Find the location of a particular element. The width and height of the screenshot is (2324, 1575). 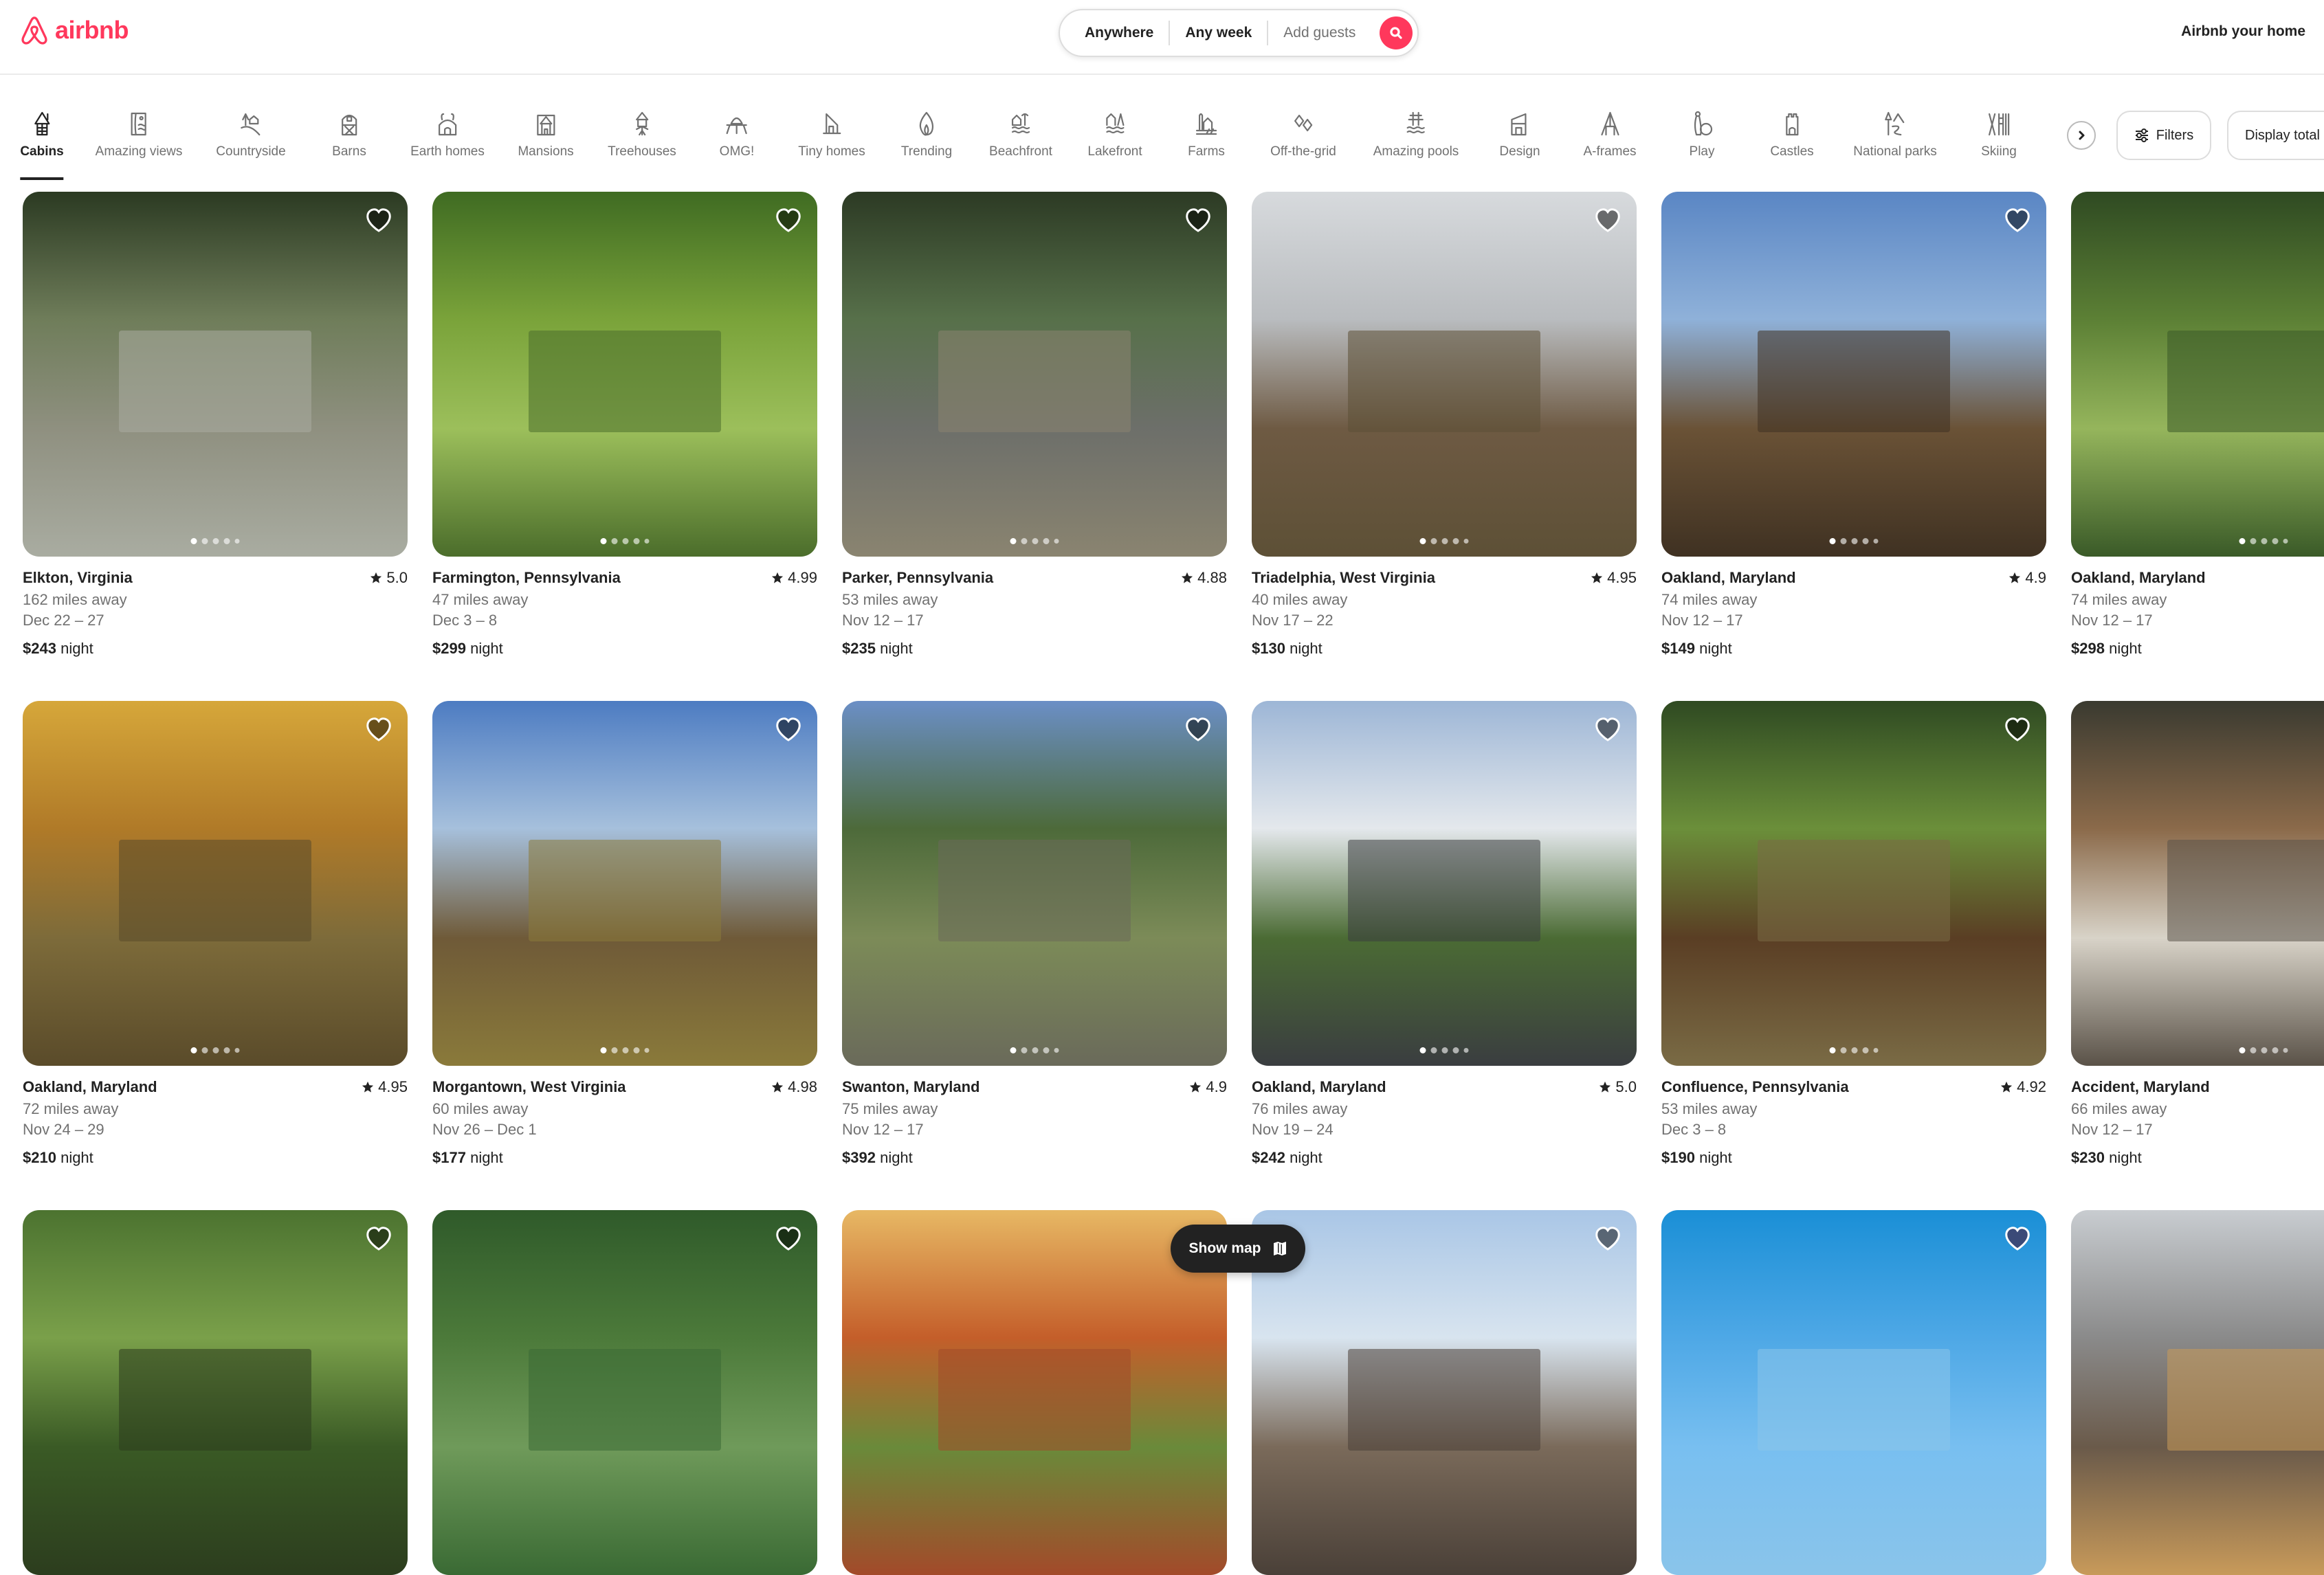

show-map-button: Show map is located at coordinates (1238, 1249).